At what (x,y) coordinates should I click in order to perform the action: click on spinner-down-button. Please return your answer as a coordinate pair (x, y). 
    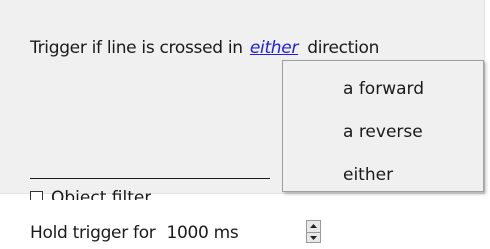
    Looking at the image, I should click on (313, 237).